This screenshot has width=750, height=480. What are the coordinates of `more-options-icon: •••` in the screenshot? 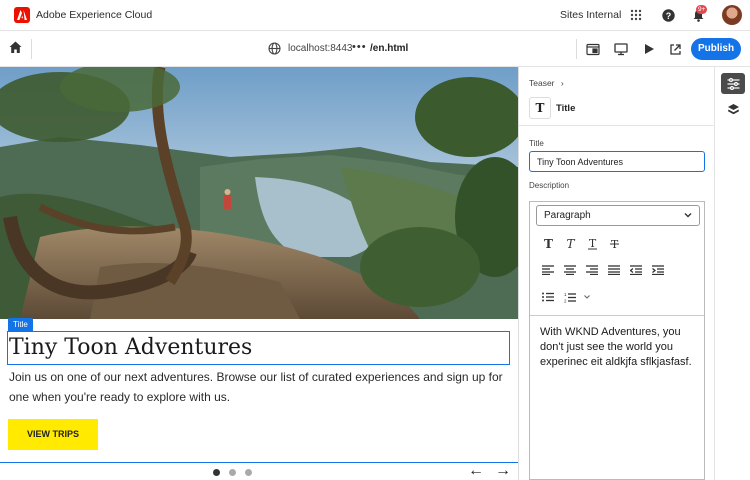 It's located at (359, 47).